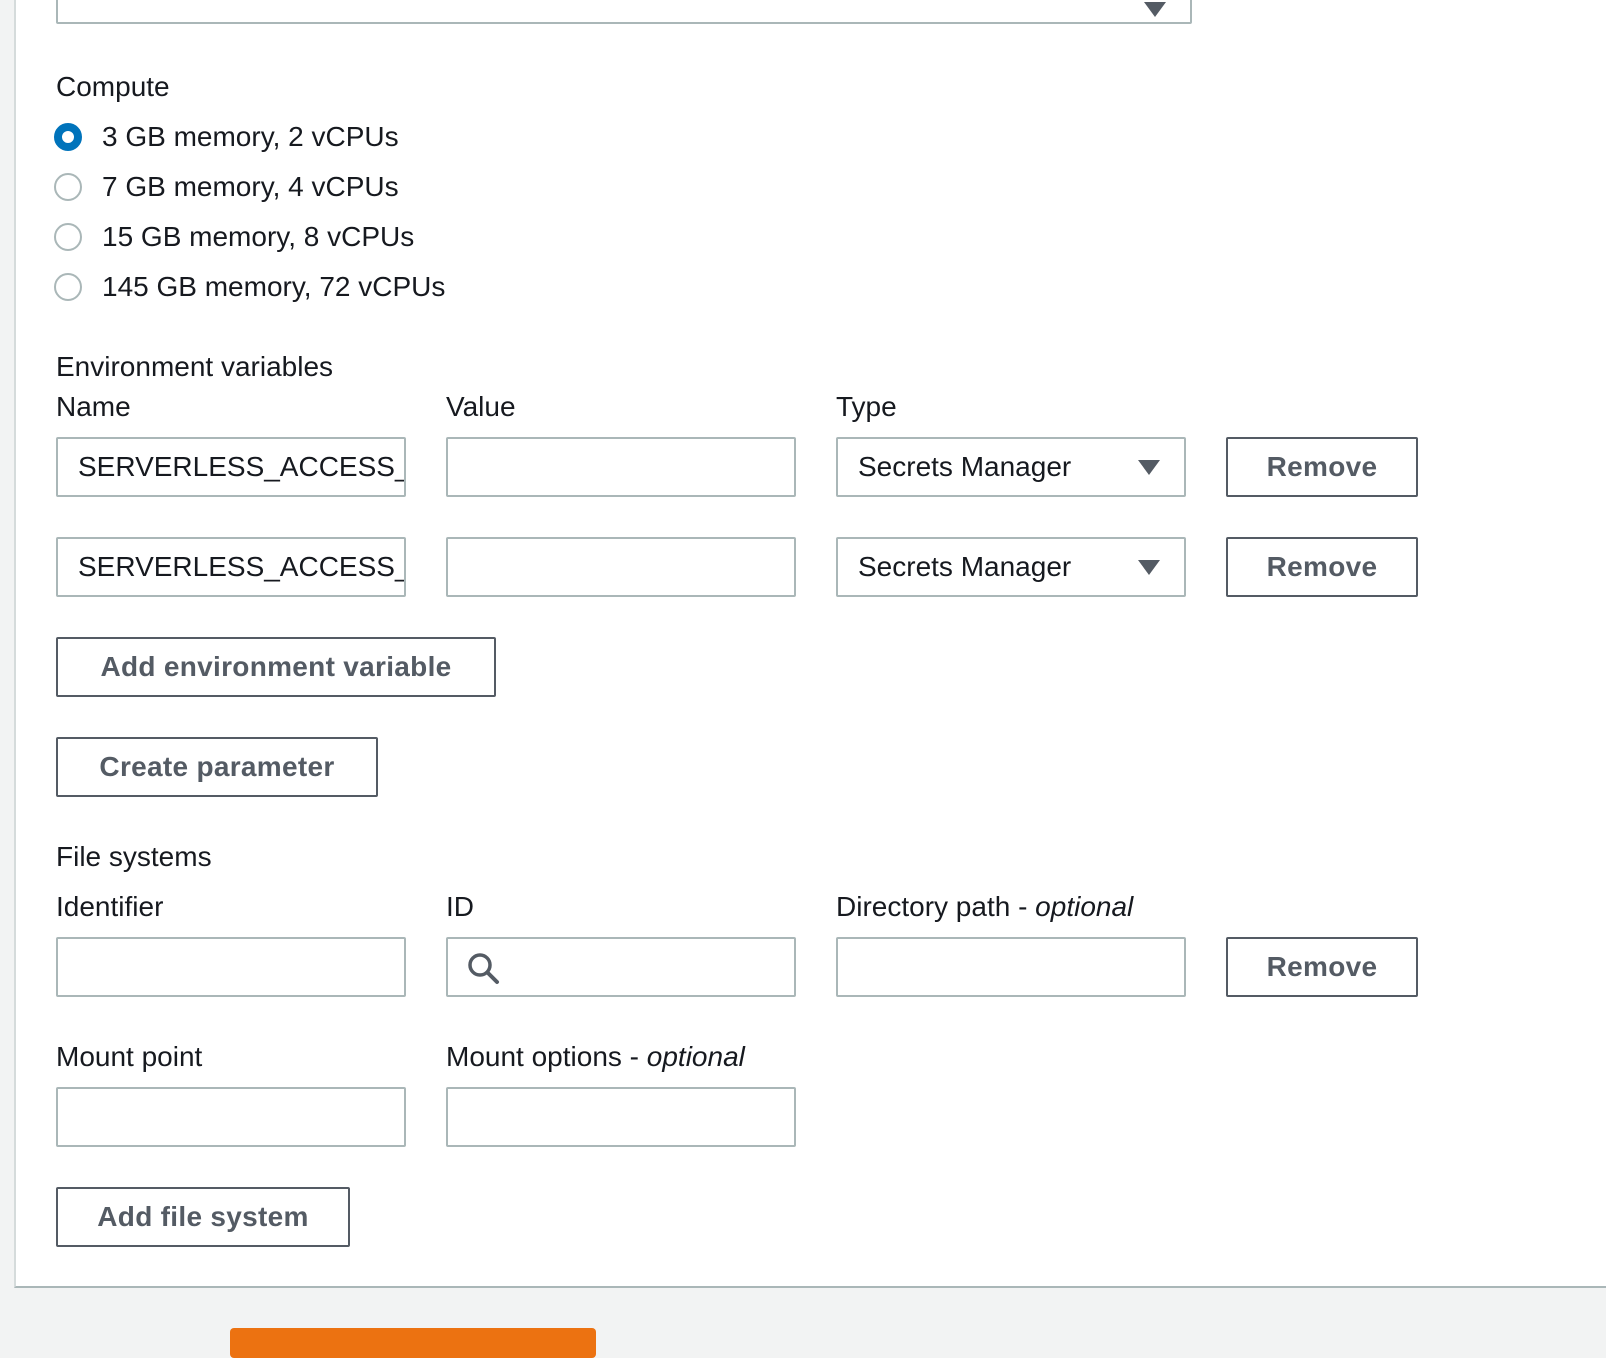 Image resolution: width=1606 pixels, height=1358 pixels. What do you see at coordinates (936, 906) in the screenshot?
I see `fs-col-directory-path-text: Directory path -` at bounding box center [936, 906].